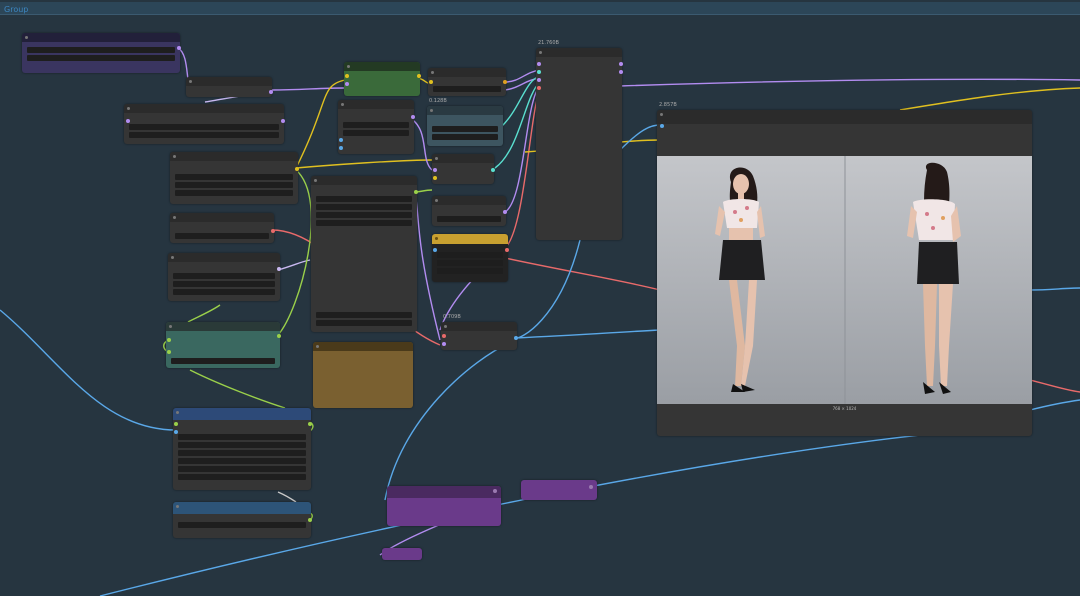  I want to click on node-yellow-vae, so click(470, 258).